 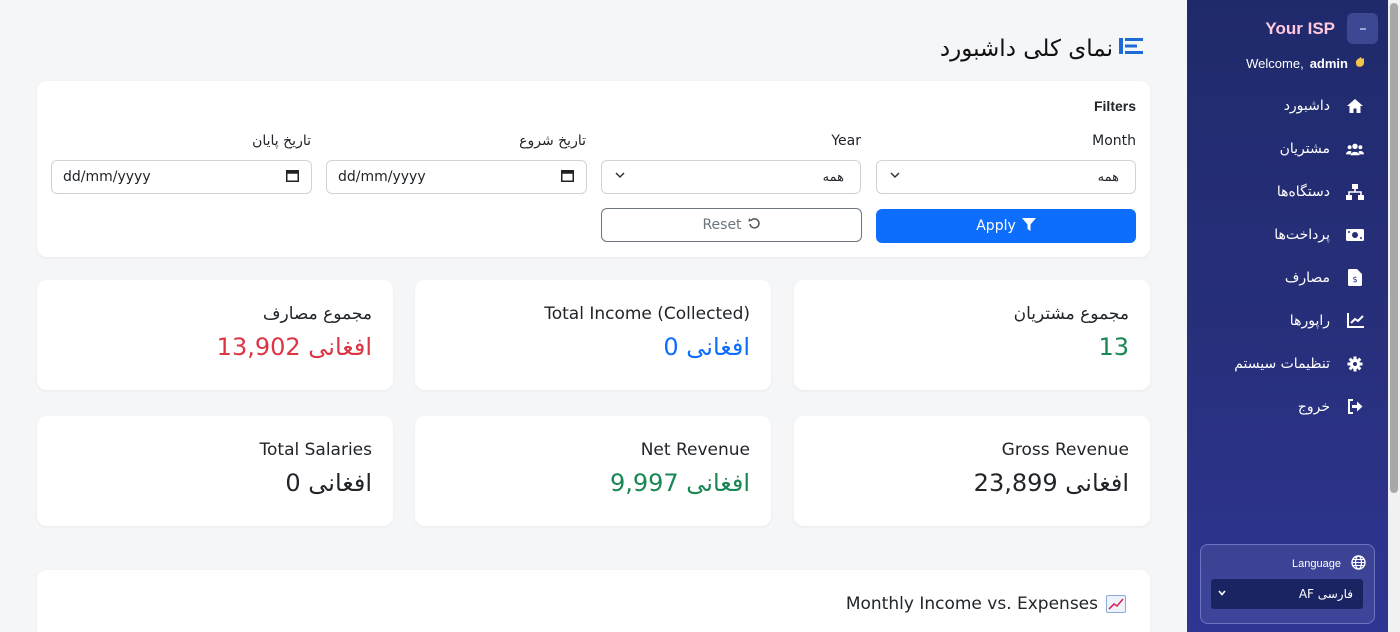 I want to click on month-select-value: همه, so click(x=1108, y=177).